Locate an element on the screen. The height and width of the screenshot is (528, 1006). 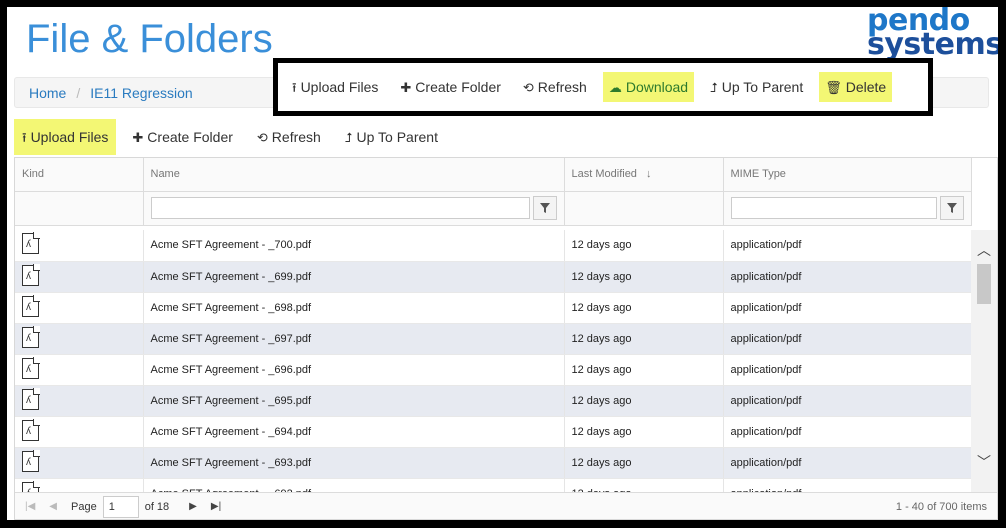
last-page-icon: ▶| is located at coordinates (216, 506).